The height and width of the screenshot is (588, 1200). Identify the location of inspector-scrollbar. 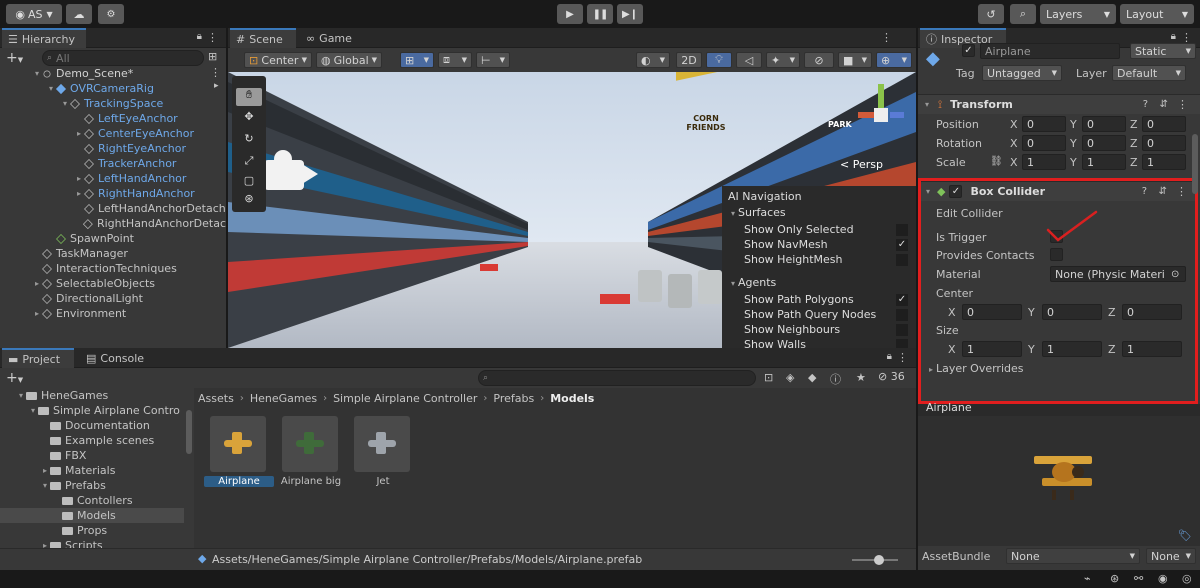
(1195, 164).